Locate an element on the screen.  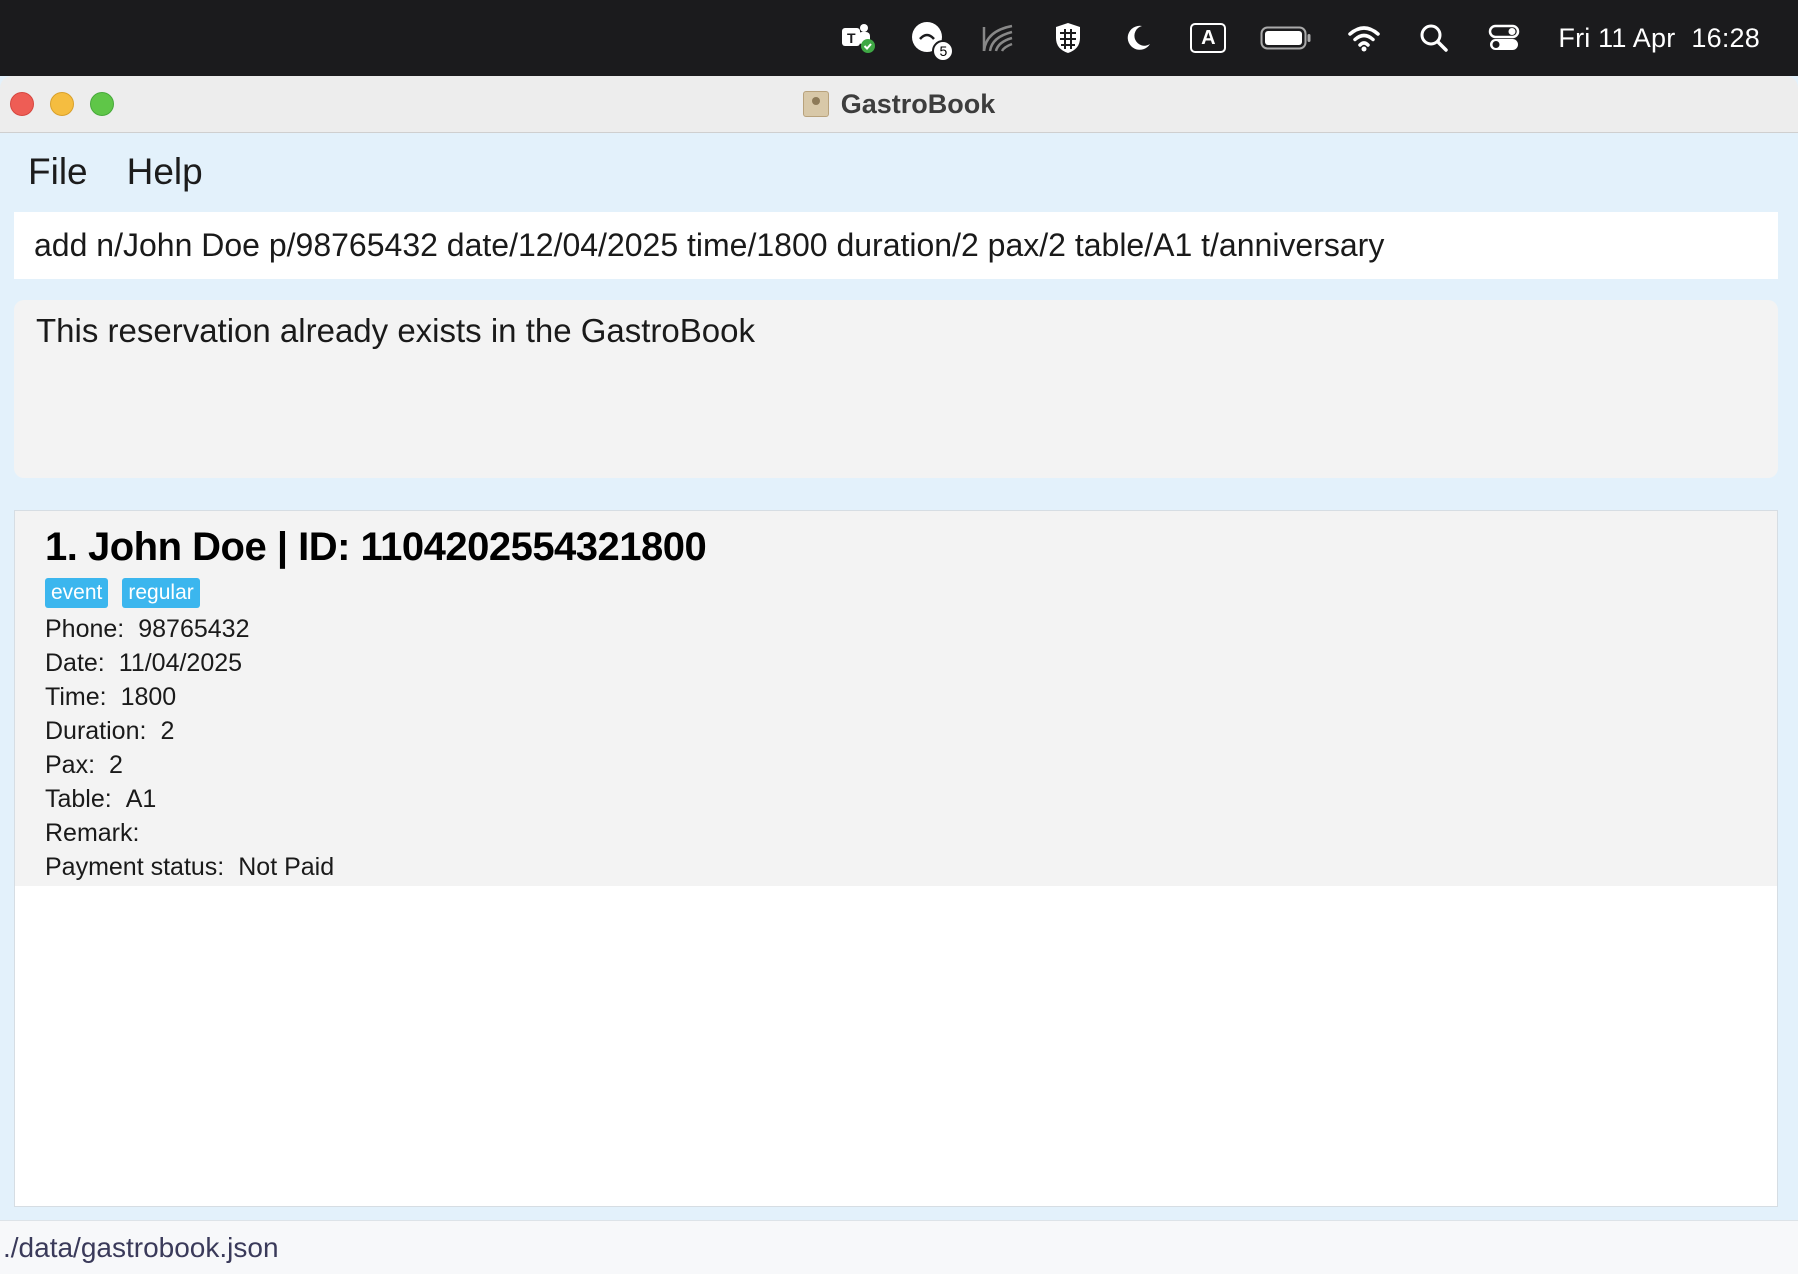
close-window-button is located at coordinates (22, 104).